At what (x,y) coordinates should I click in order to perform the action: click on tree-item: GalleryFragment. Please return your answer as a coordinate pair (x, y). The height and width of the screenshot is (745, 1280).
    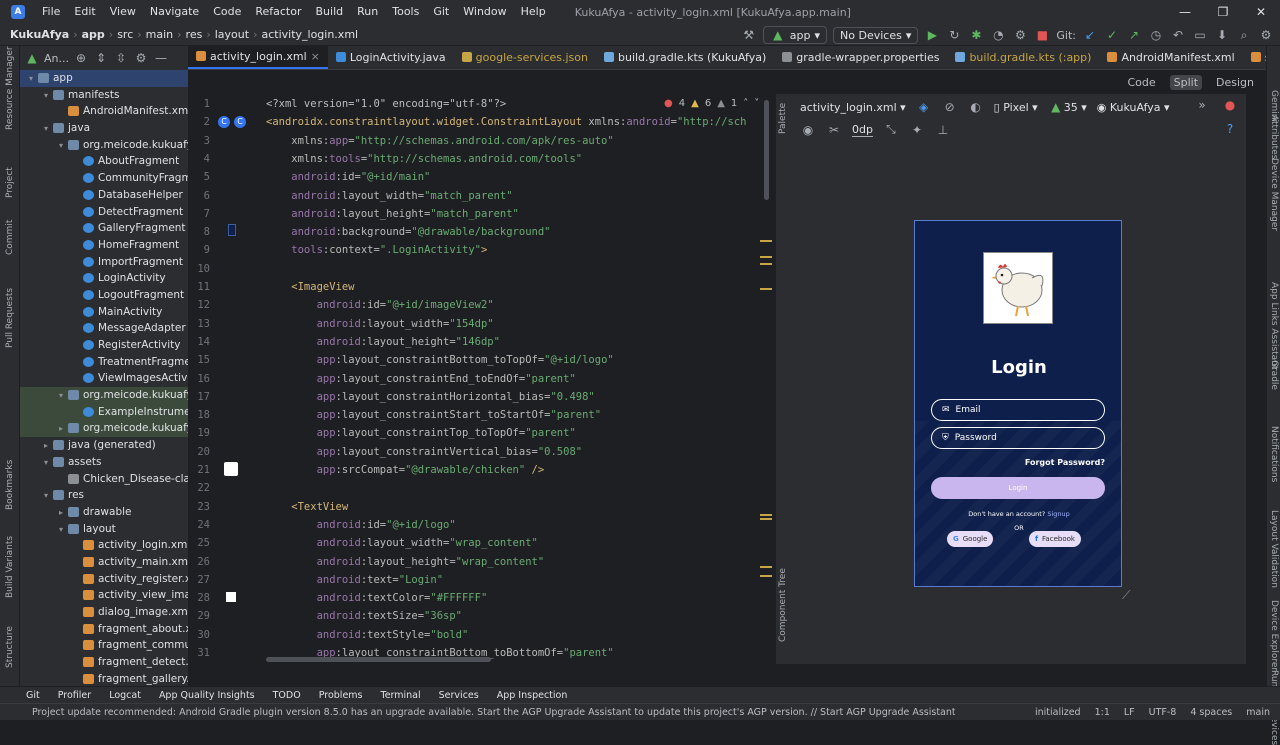
    Looking at the image, I should click on (104, 228).